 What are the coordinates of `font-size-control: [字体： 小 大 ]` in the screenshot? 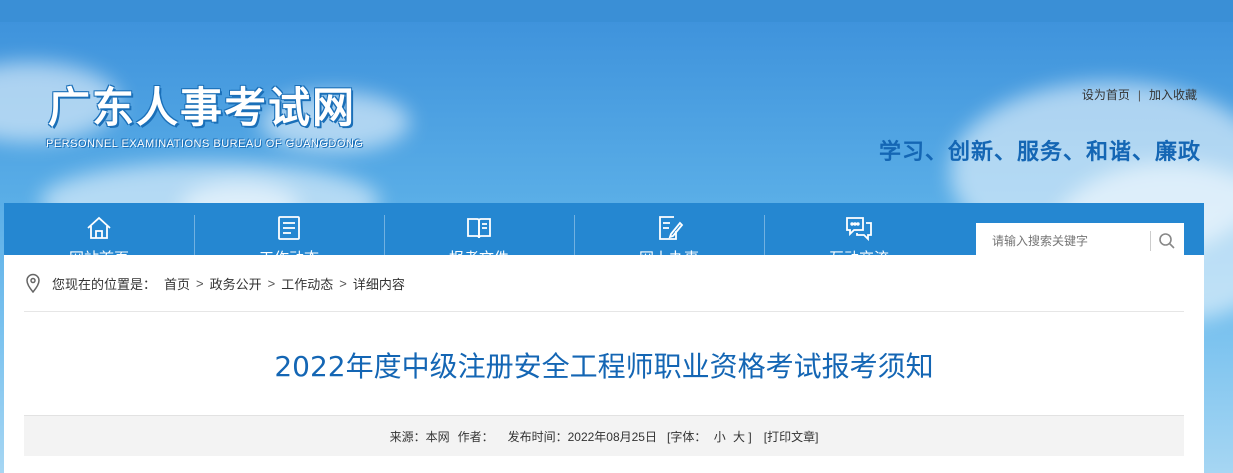 It's located at (709, 436).